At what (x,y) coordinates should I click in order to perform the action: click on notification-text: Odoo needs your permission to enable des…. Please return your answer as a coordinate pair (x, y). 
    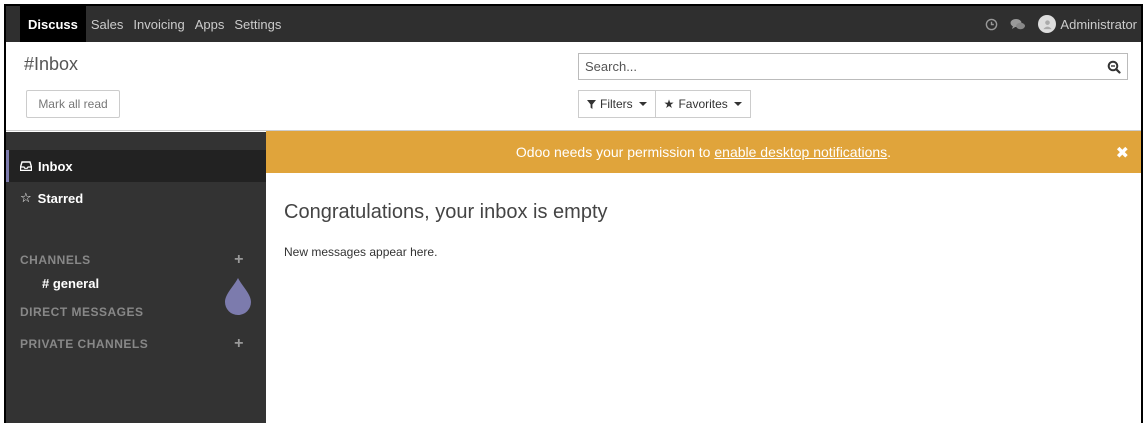
    Looking at the image, I should click on (703, 152).